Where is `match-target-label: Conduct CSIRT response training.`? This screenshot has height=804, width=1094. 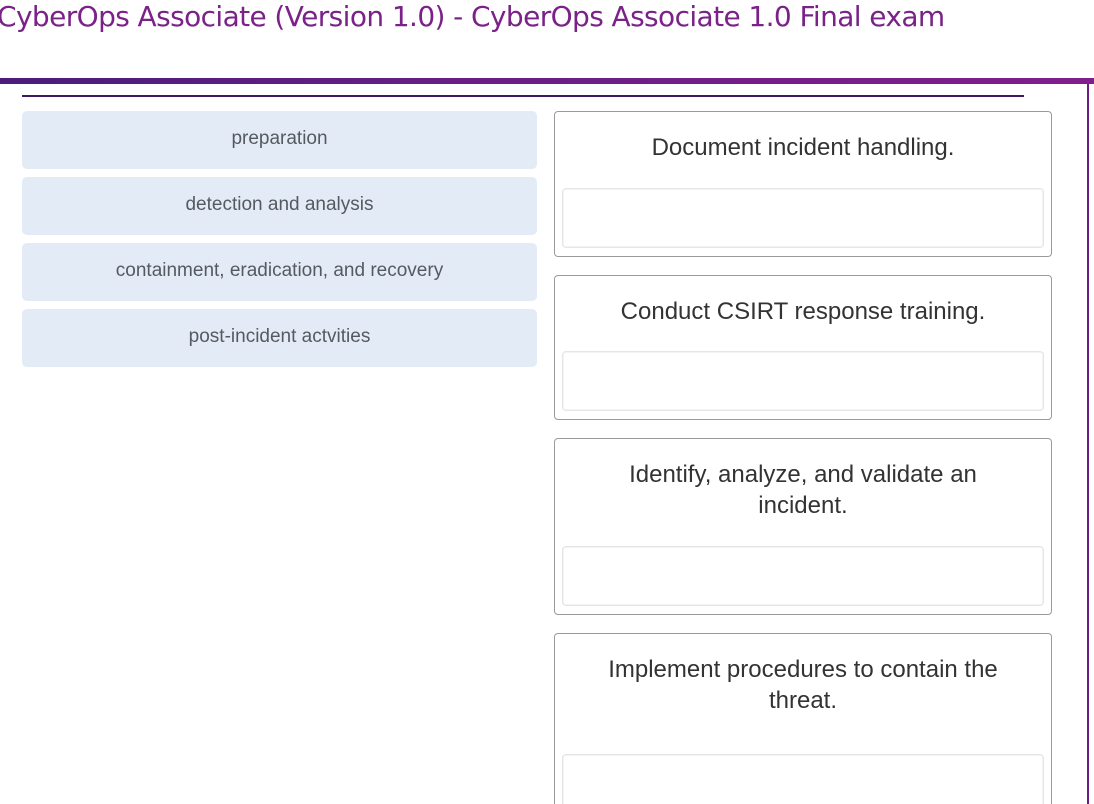 match-target-label: Conduct CSIRT response training. is located at coordinates (803, 311).